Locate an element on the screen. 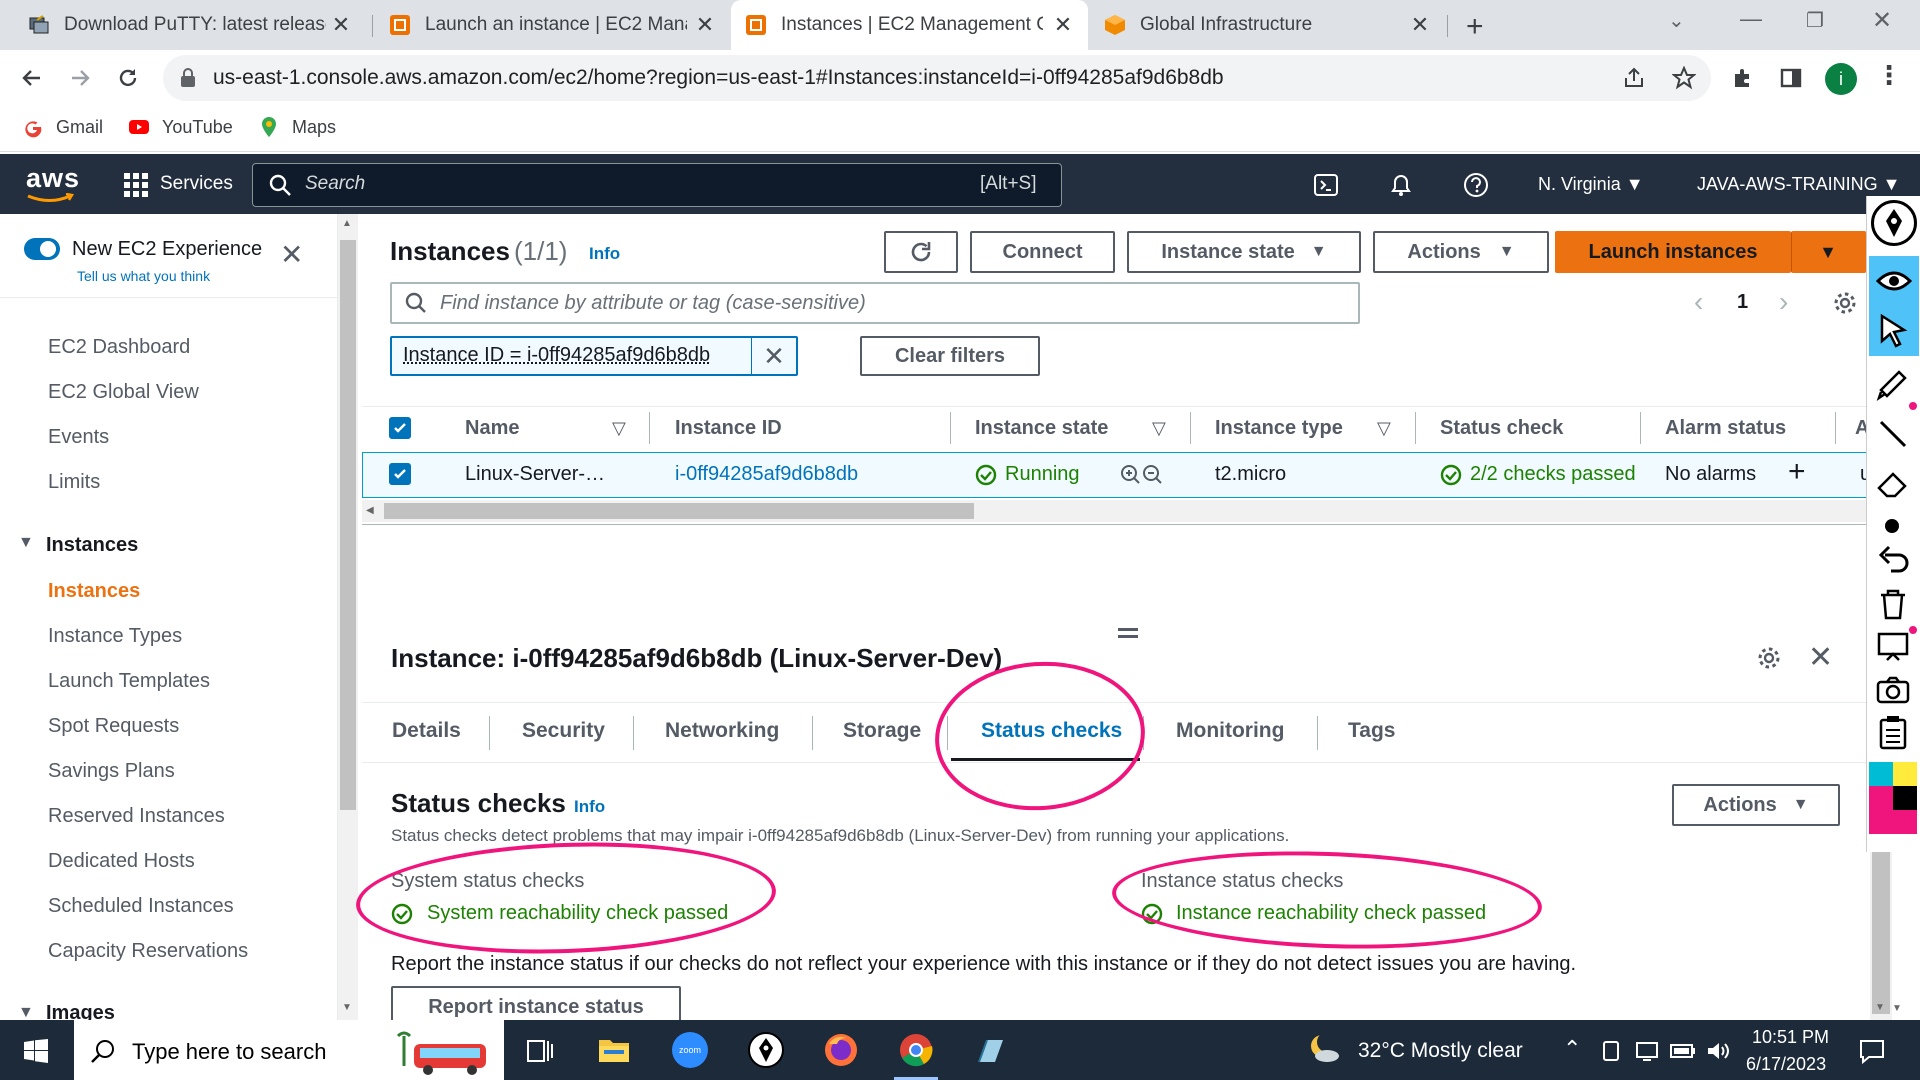 The width and height of the screenshot is (1920, 1080). refresh-button is located at coordinates (921, 252).